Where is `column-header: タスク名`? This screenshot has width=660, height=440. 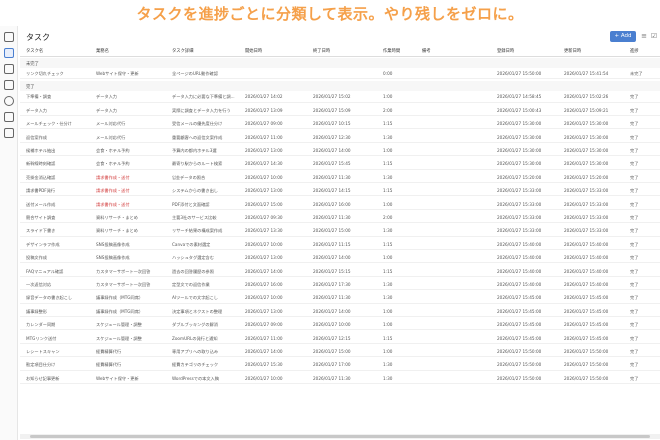
column-header: タスク名 is located at coordinates (34, 51).